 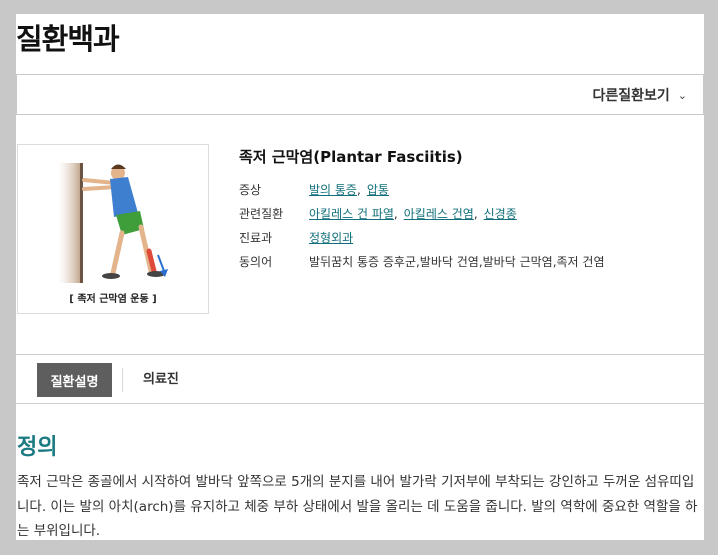 I want to click on tab-medical-staff: 의료진, so click(x=161, y=380).